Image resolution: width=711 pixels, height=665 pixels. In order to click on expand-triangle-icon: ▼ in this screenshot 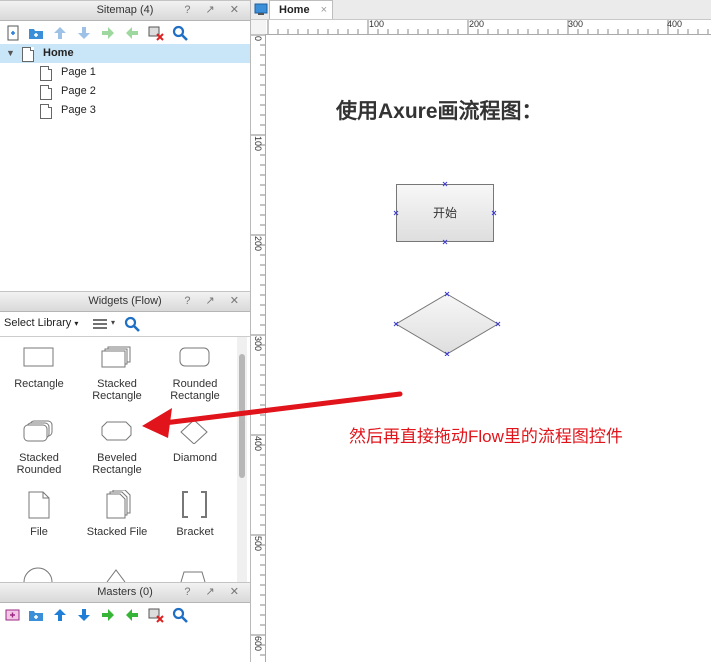, I will do `click(10, 53)`.